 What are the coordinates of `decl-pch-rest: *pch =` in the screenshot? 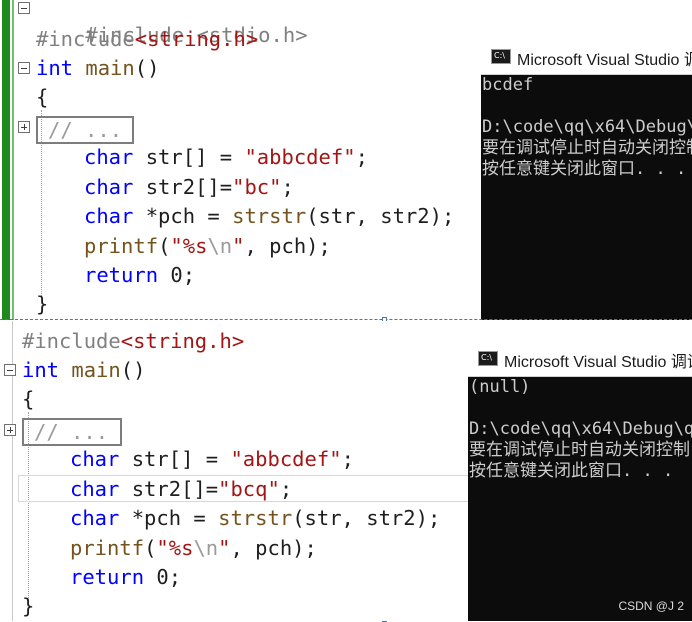 It's located at (169, 518).